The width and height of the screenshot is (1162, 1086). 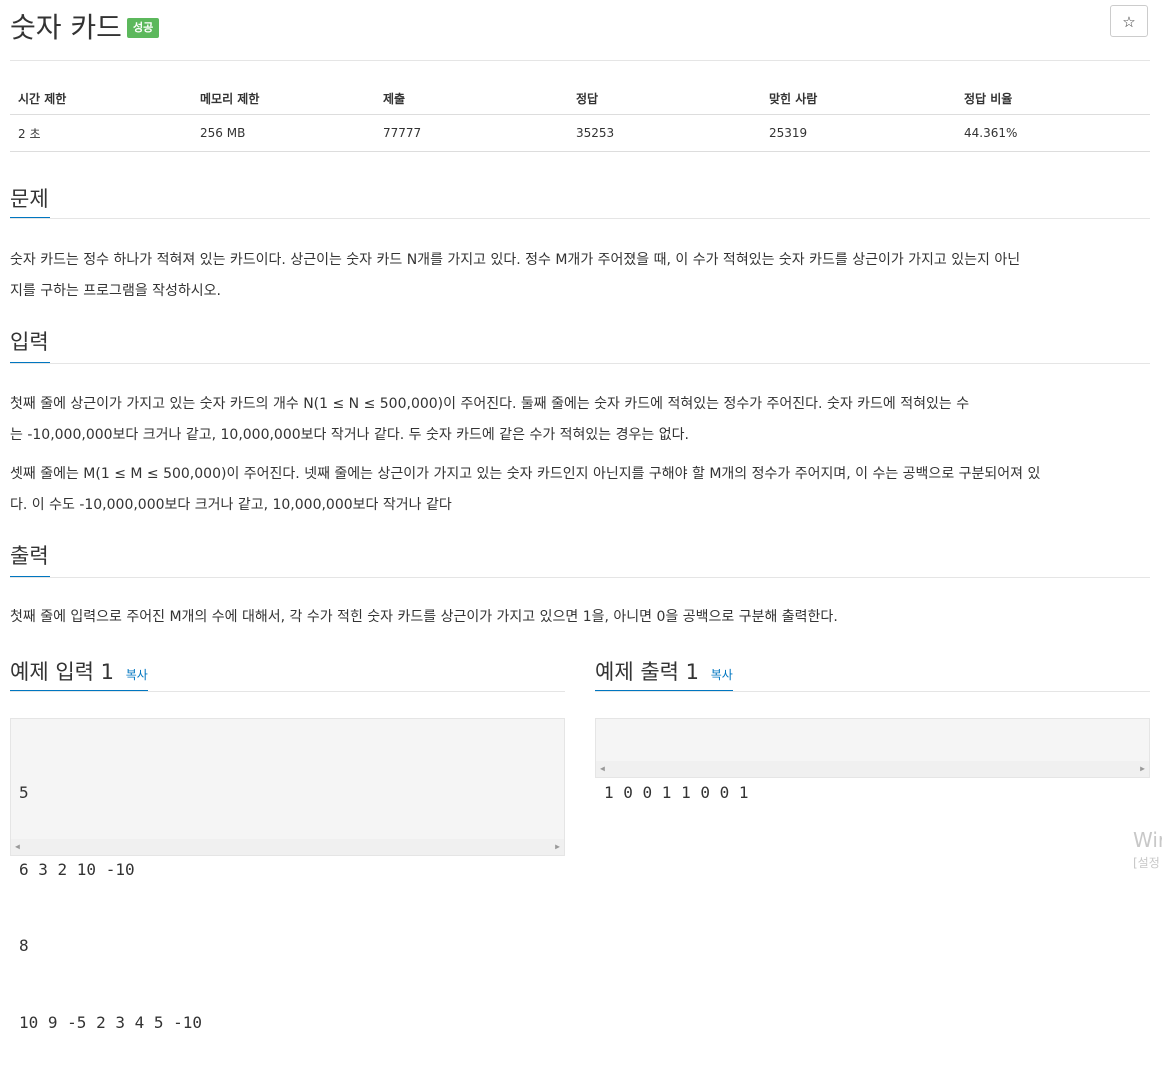 I want to click on solved-users-value: 25319, so click(x=858, y=133).